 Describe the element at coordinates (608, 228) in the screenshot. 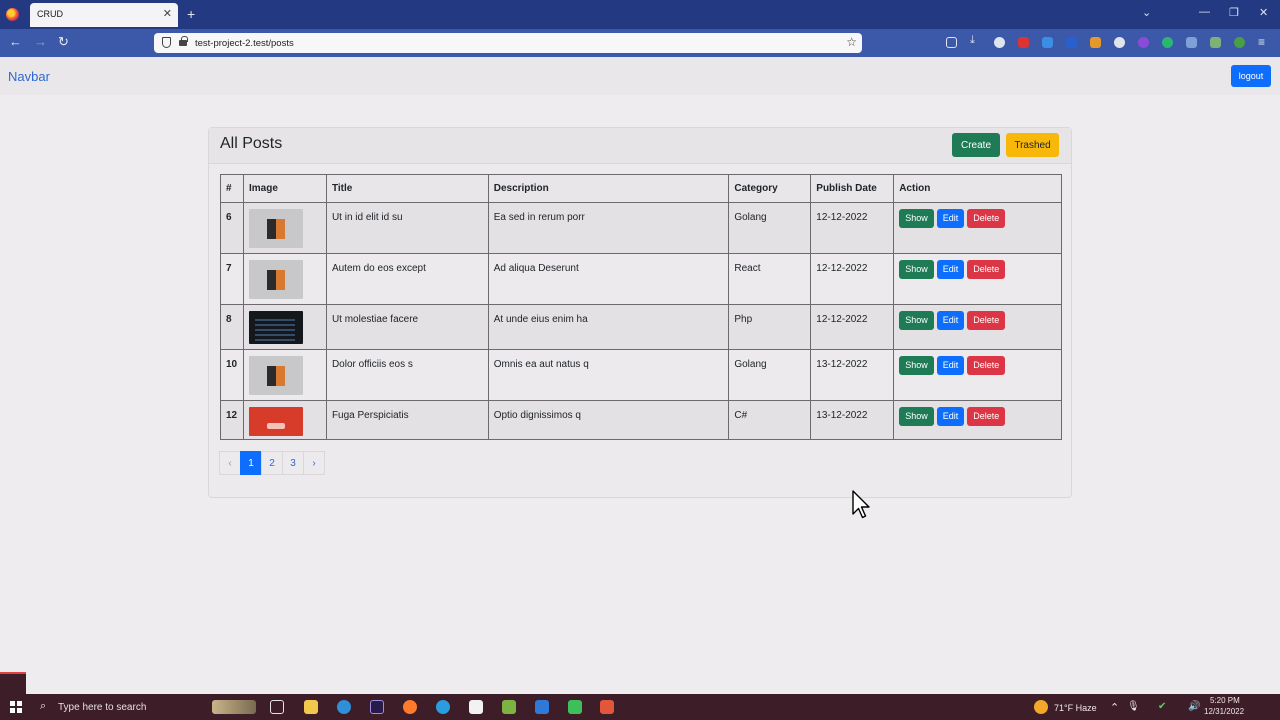

I see `post-description: Ea sed in rerum porr` at that location.